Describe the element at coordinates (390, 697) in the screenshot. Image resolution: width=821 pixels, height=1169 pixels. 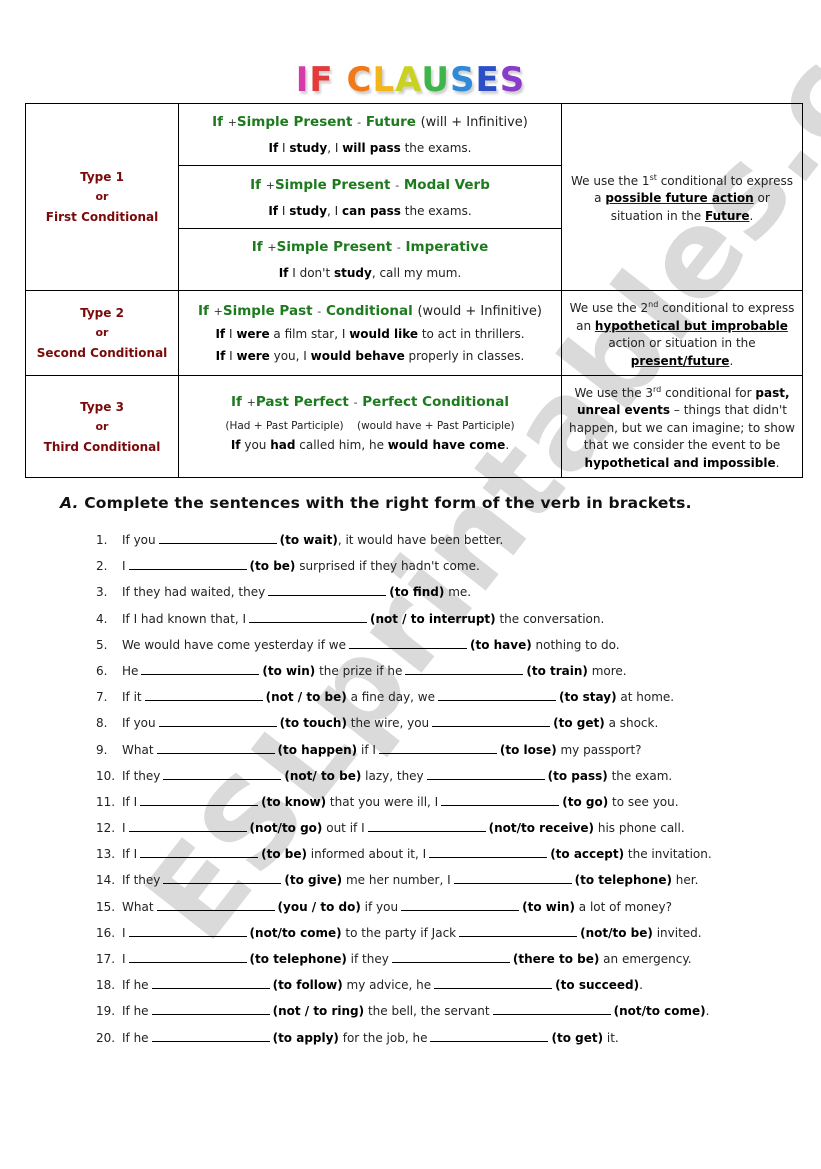
I see `sentence-text: a fine day, we` at that location.